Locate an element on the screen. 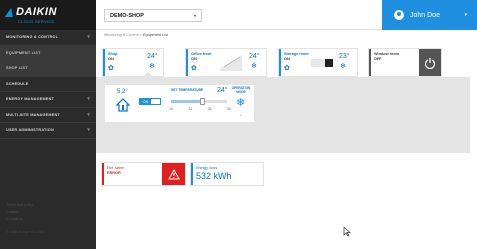 The image size is (477, 249). user-name: John Doe is located at coordinates (425, 15).